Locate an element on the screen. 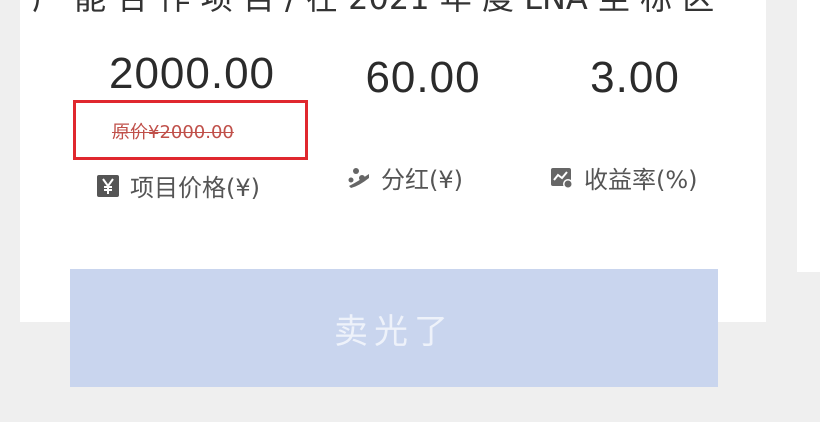  yield-label: 收益率(%) is located at coordinates (624, 177).